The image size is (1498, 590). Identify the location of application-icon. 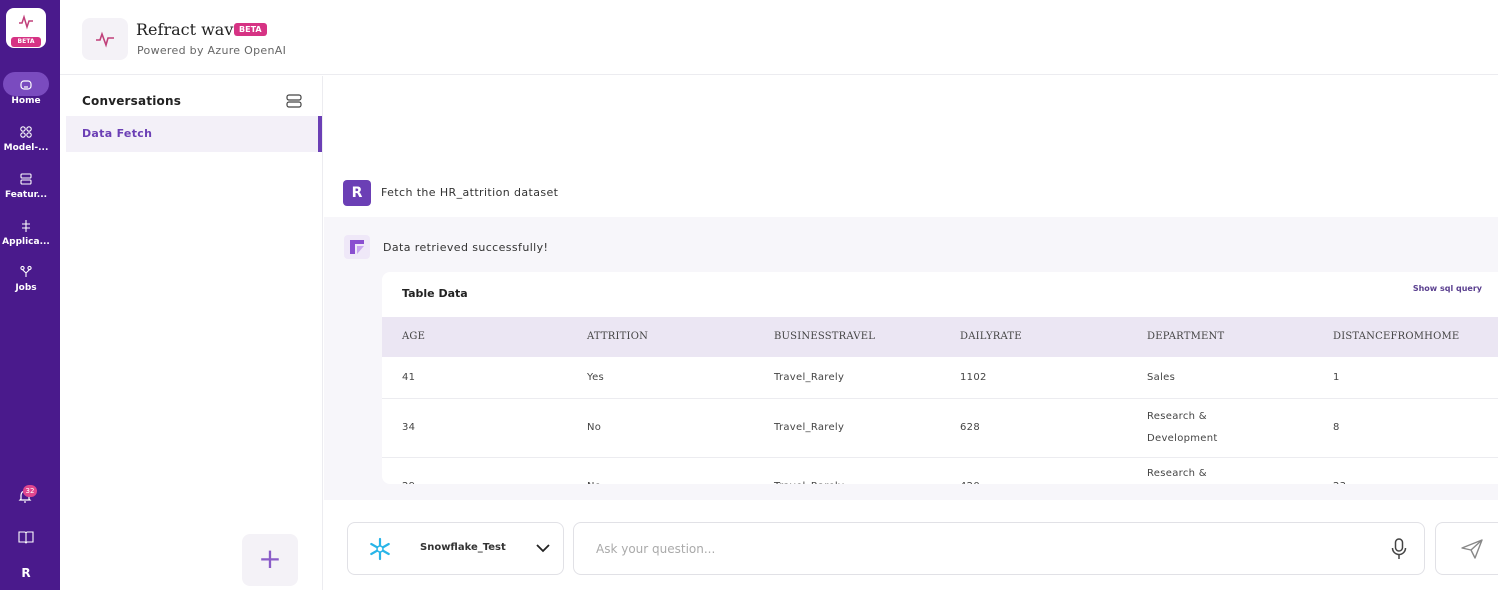
(26, 226).